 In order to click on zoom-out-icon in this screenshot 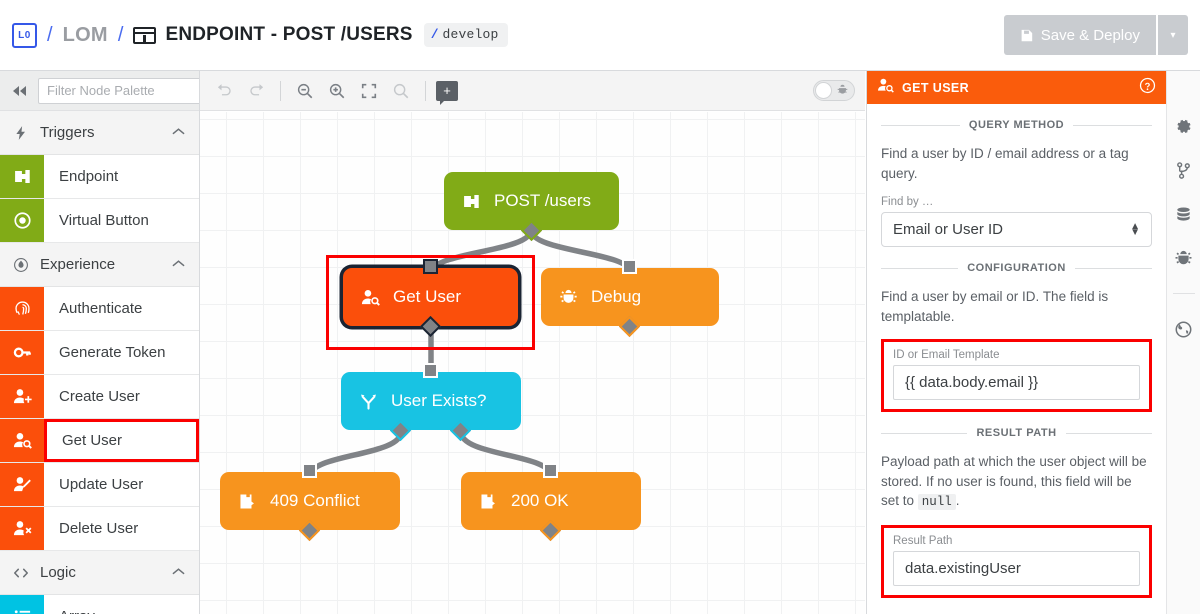, I will do `click(305, 91)`.